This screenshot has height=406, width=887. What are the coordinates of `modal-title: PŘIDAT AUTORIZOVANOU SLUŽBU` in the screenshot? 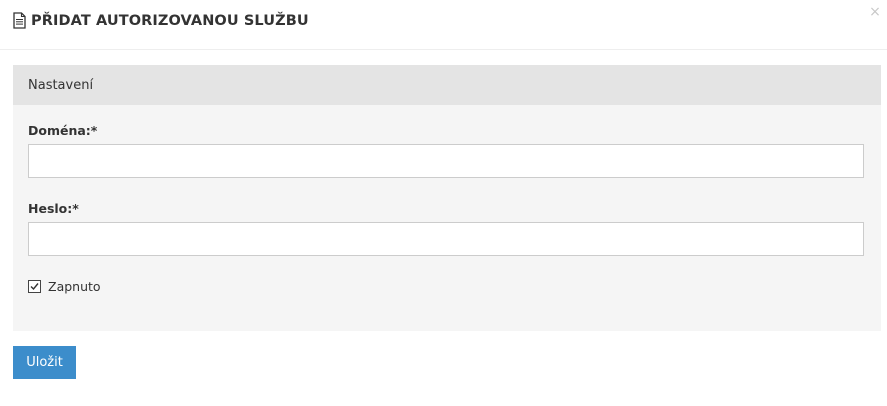 It's located at (170, 20).